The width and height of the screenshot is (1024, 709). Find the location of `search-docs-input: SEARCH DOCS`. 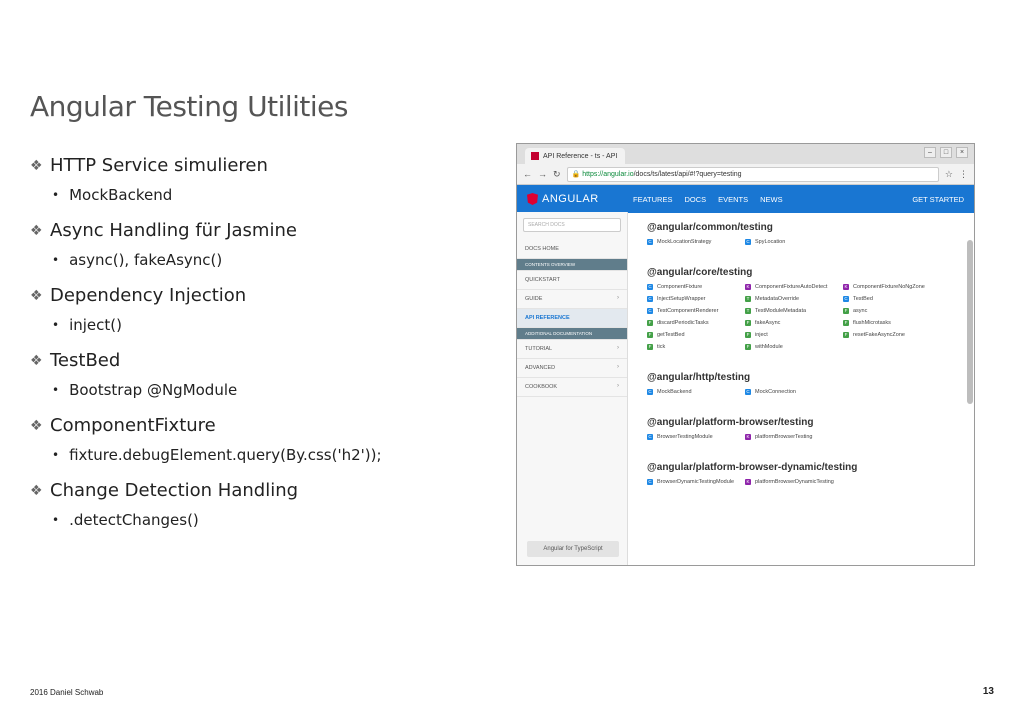

search-docs-input: SEARCH DOCS is located at coordinates (572, 225).